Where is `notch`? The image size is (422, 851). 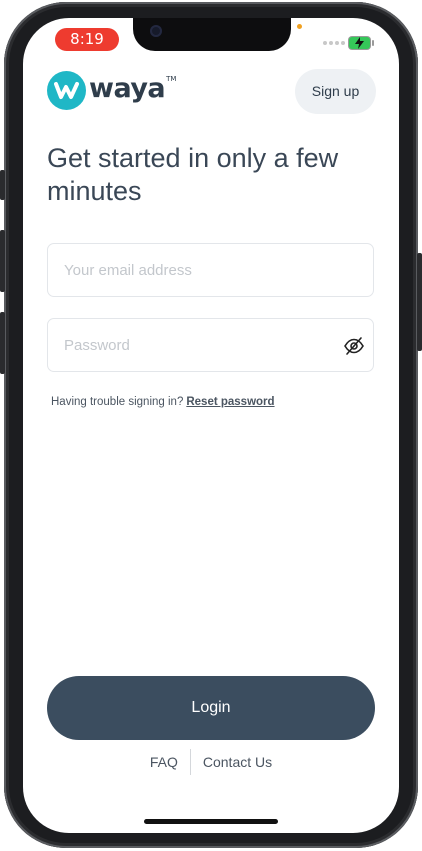 notch is located at coordinates (212, 34).